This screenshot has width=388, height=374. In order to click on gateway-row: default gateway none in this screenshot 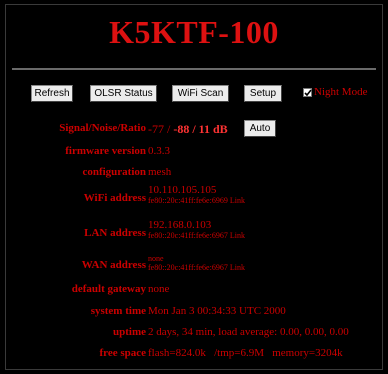, I will do `click(194, 290)`.